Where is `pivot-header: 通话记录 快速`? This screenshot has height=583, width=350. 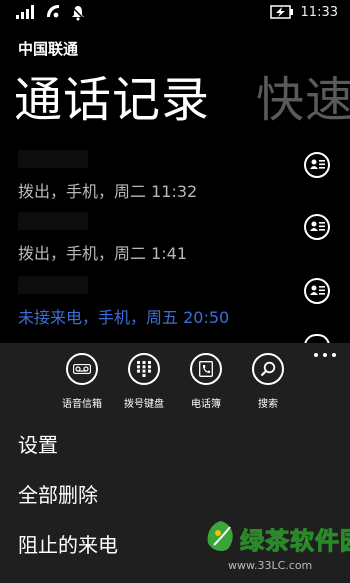 pivot-header: 通话记录 快速 is located at coordinates (182, 95).